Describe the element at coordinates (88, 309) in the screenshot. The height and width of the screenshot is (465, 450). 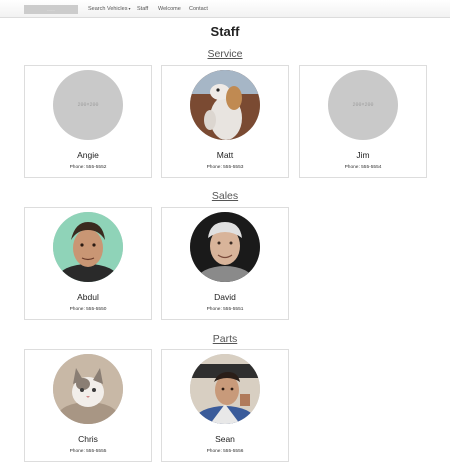
I see `staff-phone: Phone: 555-5550` at that location.